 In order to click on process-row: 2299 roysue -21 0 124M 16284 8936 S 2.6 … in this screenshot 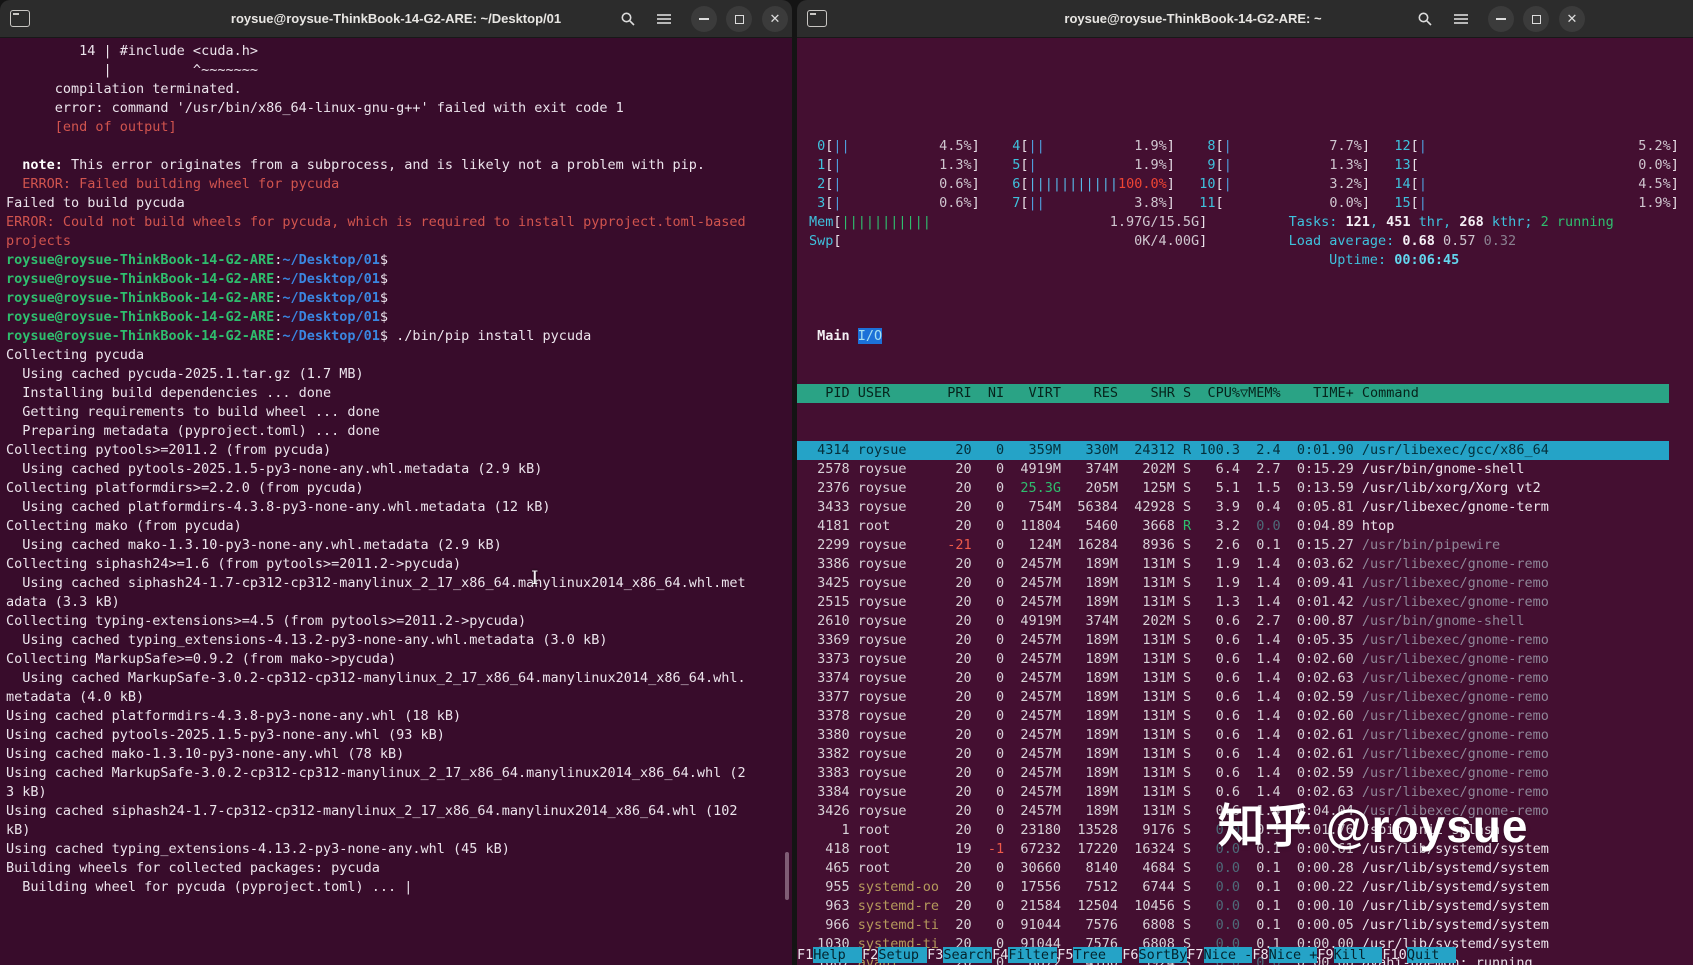, I will do `click(1233, 545)`.